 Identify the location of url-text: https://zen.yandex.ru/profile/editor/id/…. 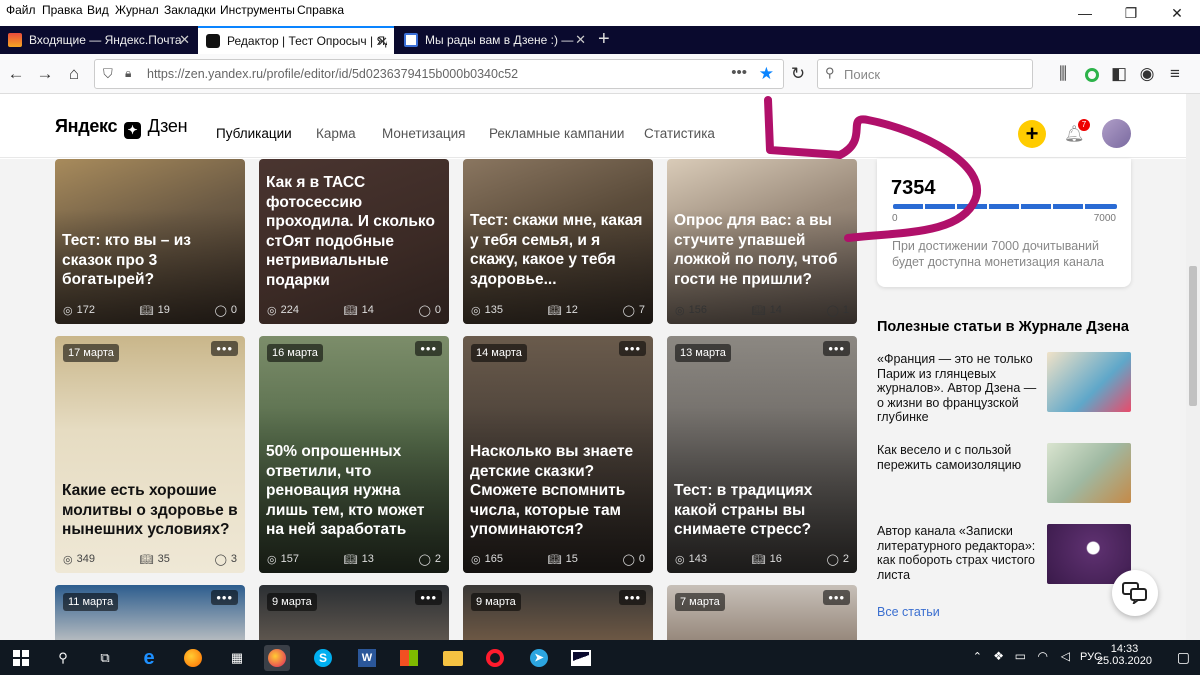
(332, 74).